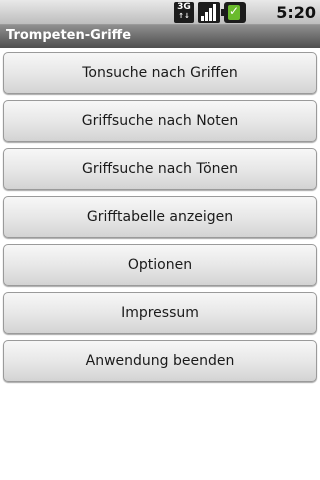 This screenshot has width=320, height=480. I want to click on battery-charging-icon: ✓, so click(233, 12).